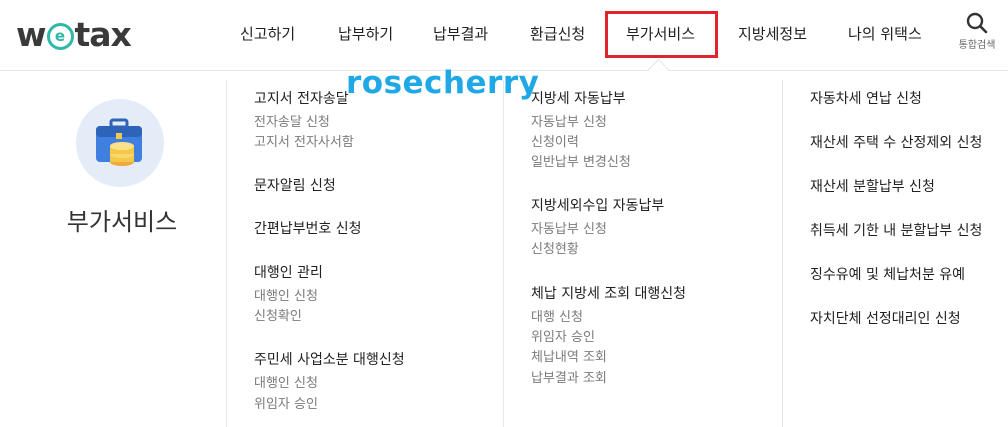 The image size is (1008, 427). Describe the element at coordinates (557, 34) in the screenshot. I see `nav-refund: 환급신청` at that location.